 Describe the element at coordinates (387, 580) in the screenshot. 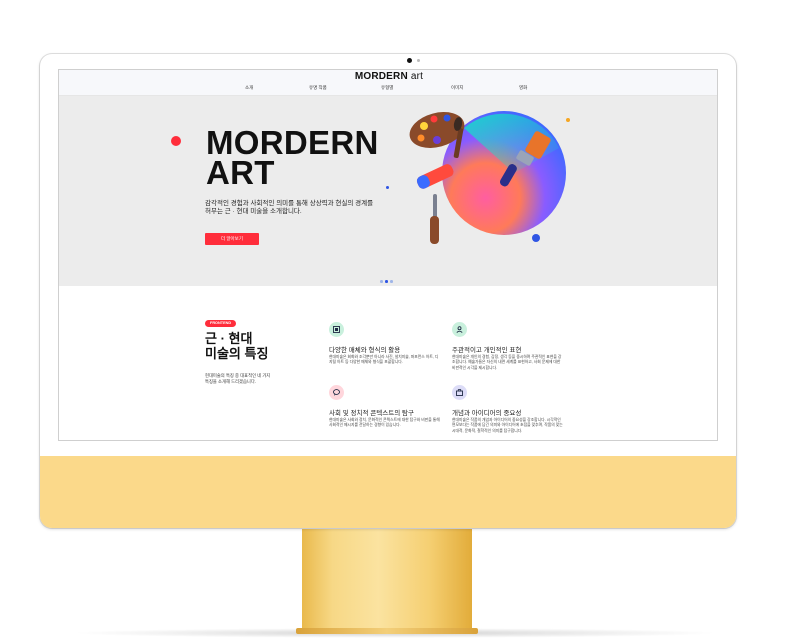

I see `monitor-stand` at that location.